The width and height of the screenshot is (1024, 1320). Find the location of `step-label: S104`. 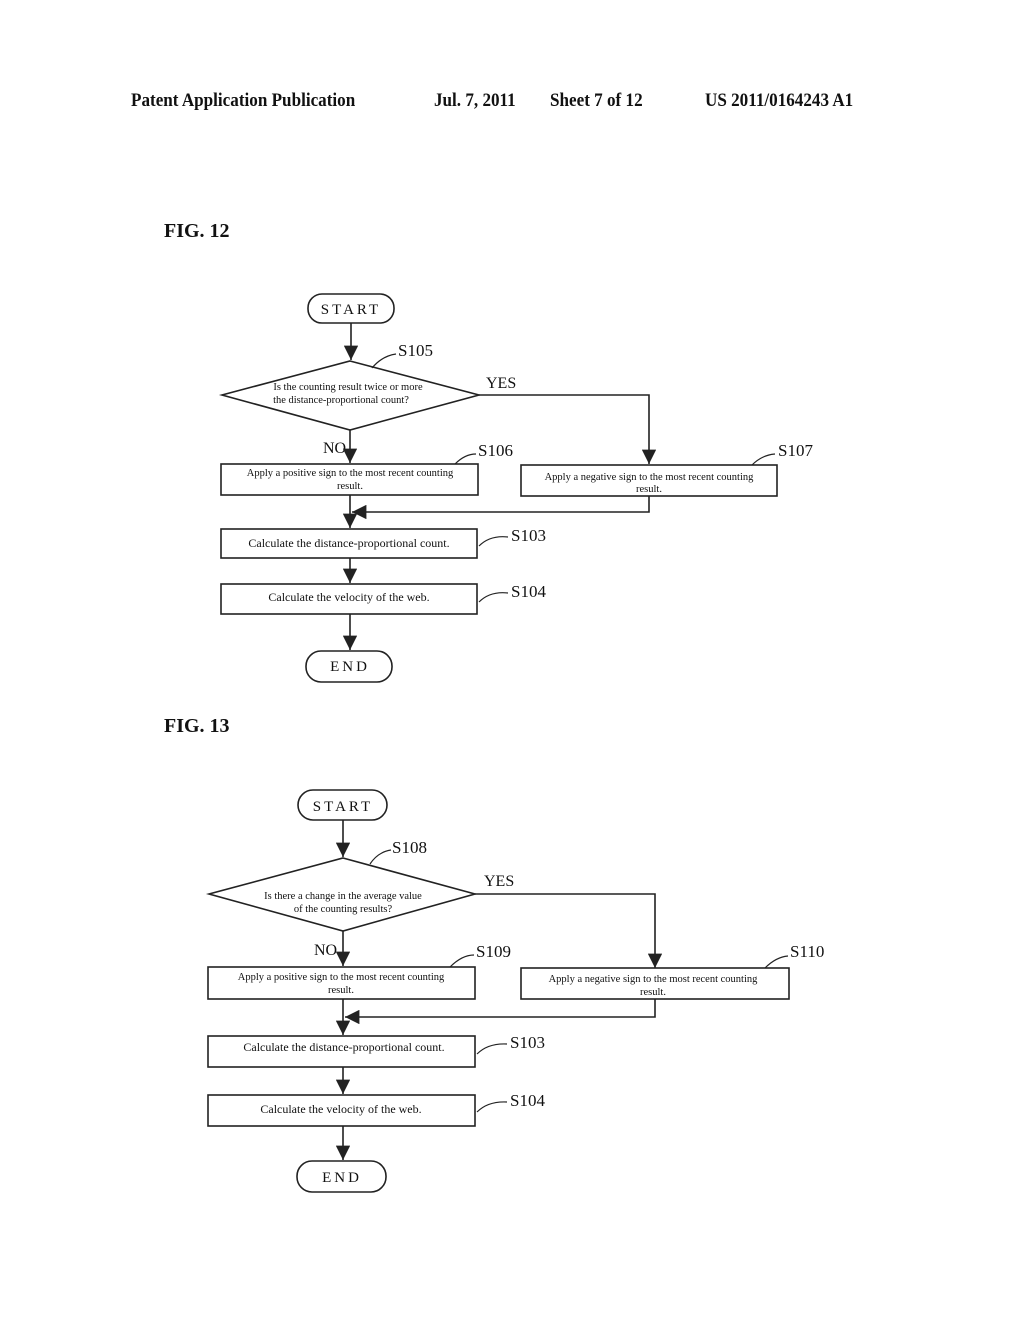

step-label: S104 is located at coordinates (527, 1100).